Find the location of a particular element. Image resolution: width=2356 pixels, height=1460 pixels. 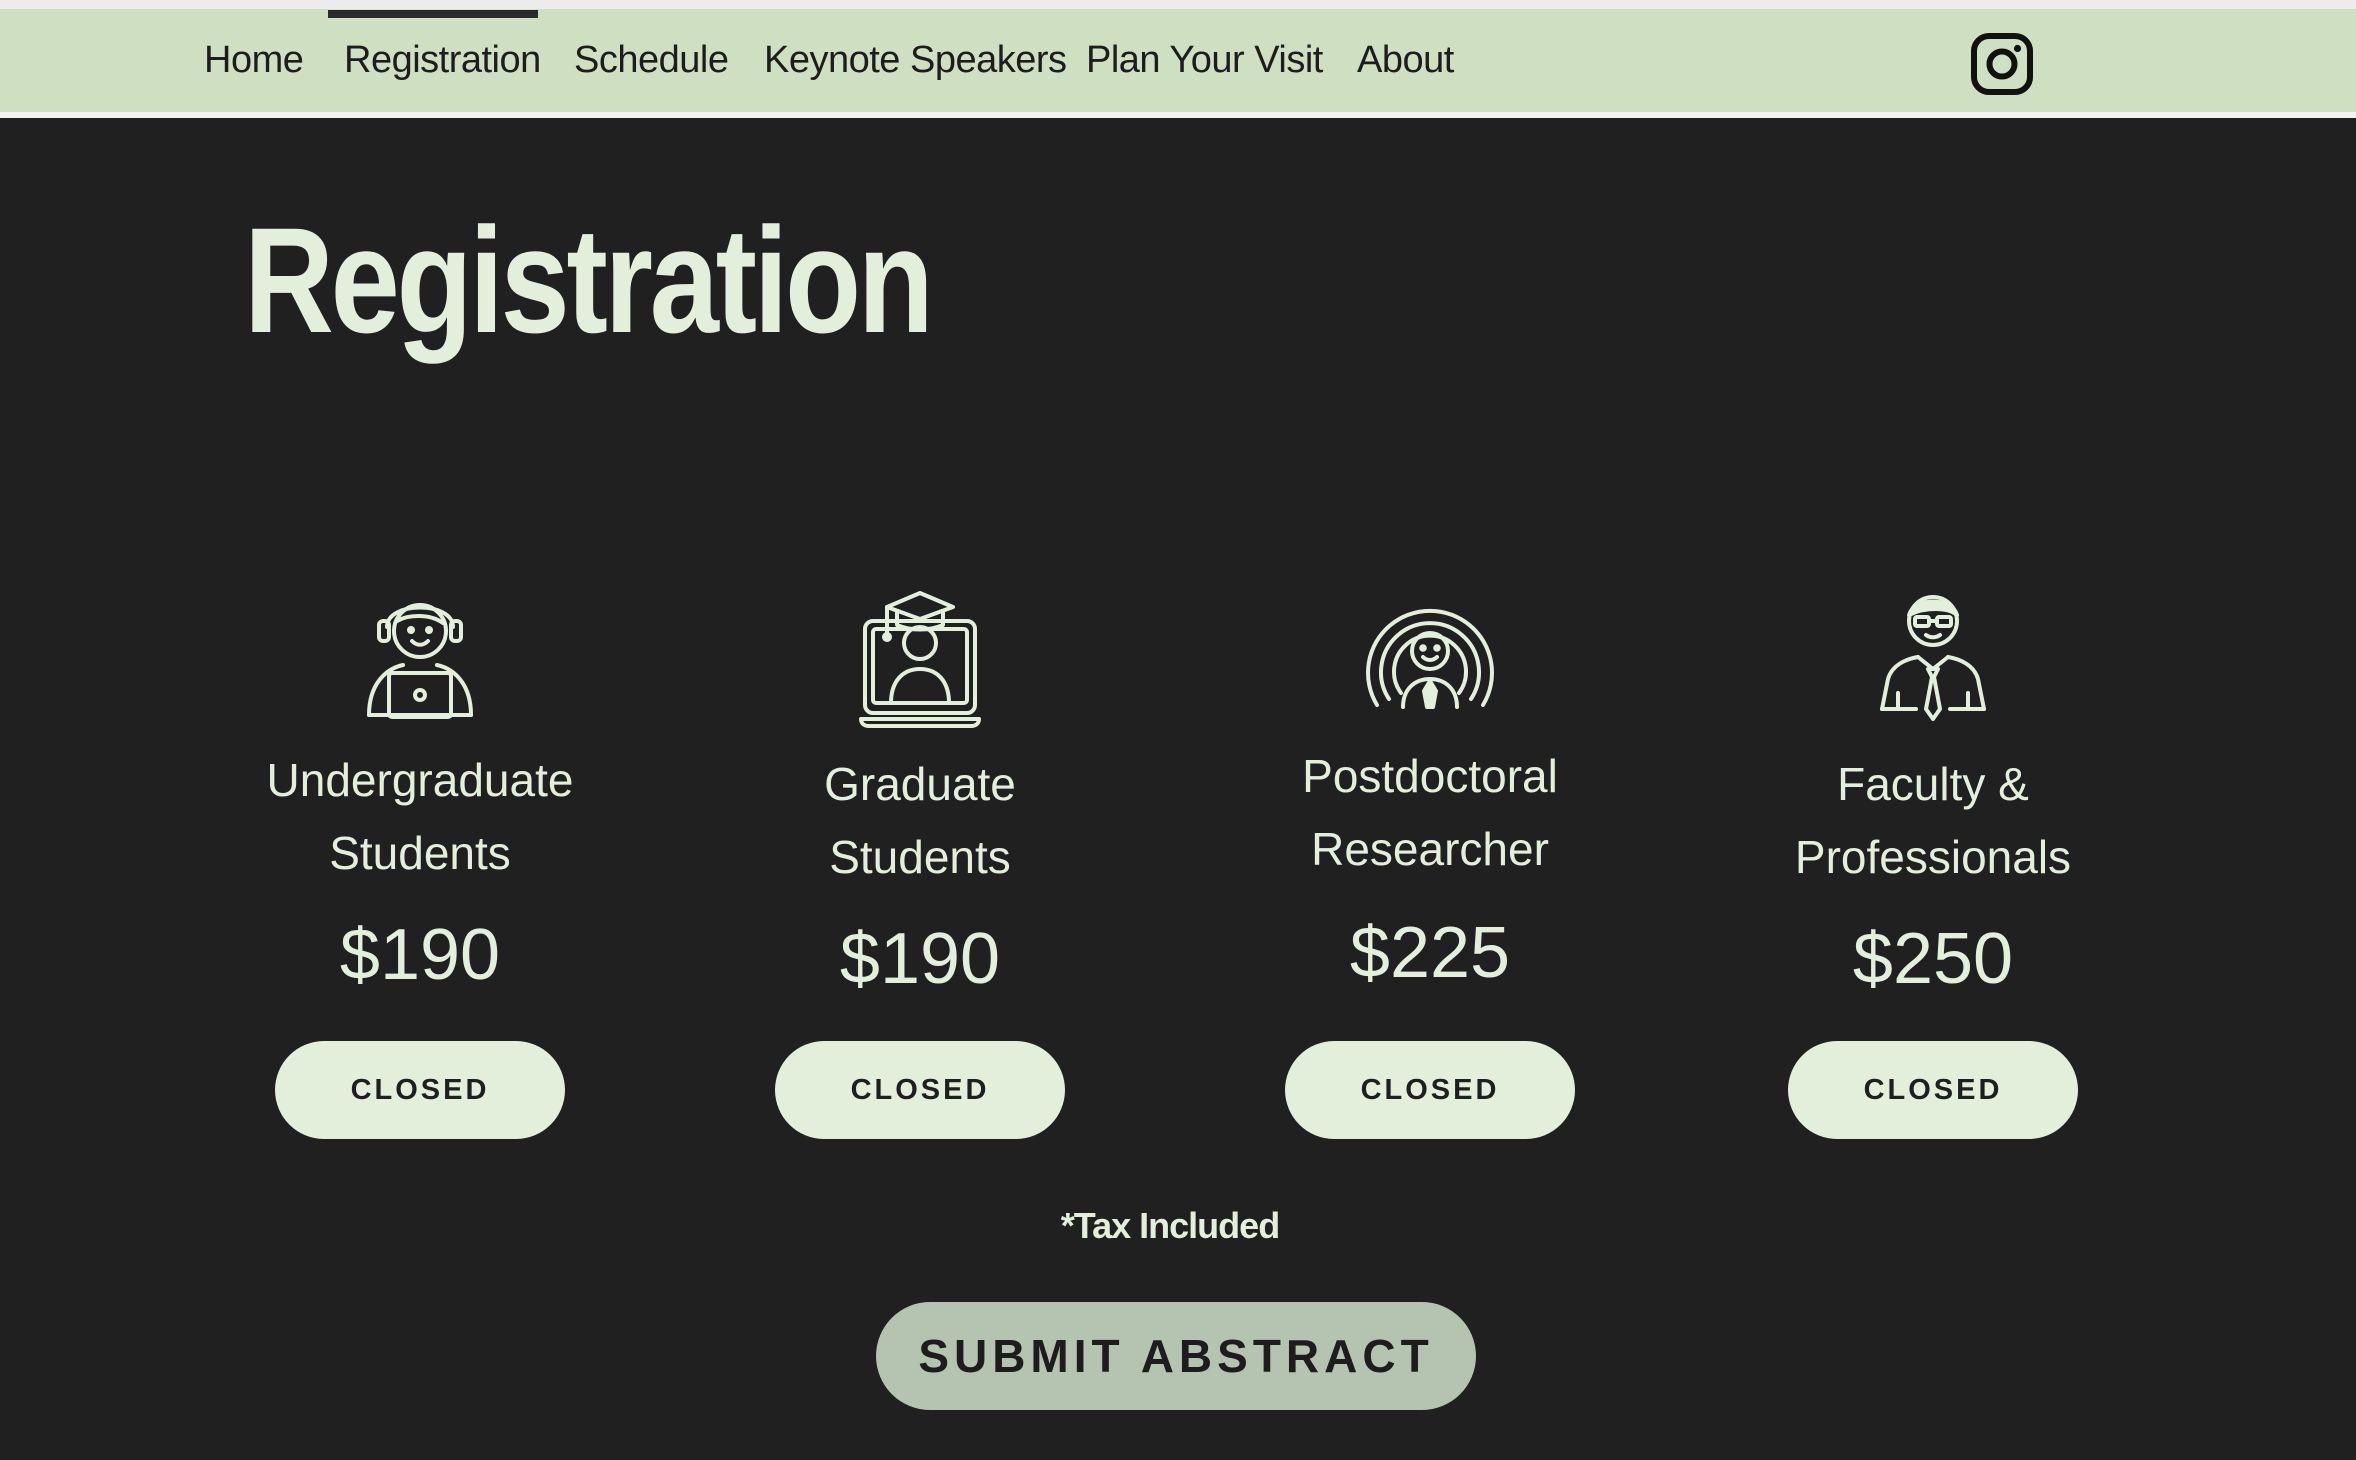

tier-label-line2: Researcher is located at coordinates (1430, 849).